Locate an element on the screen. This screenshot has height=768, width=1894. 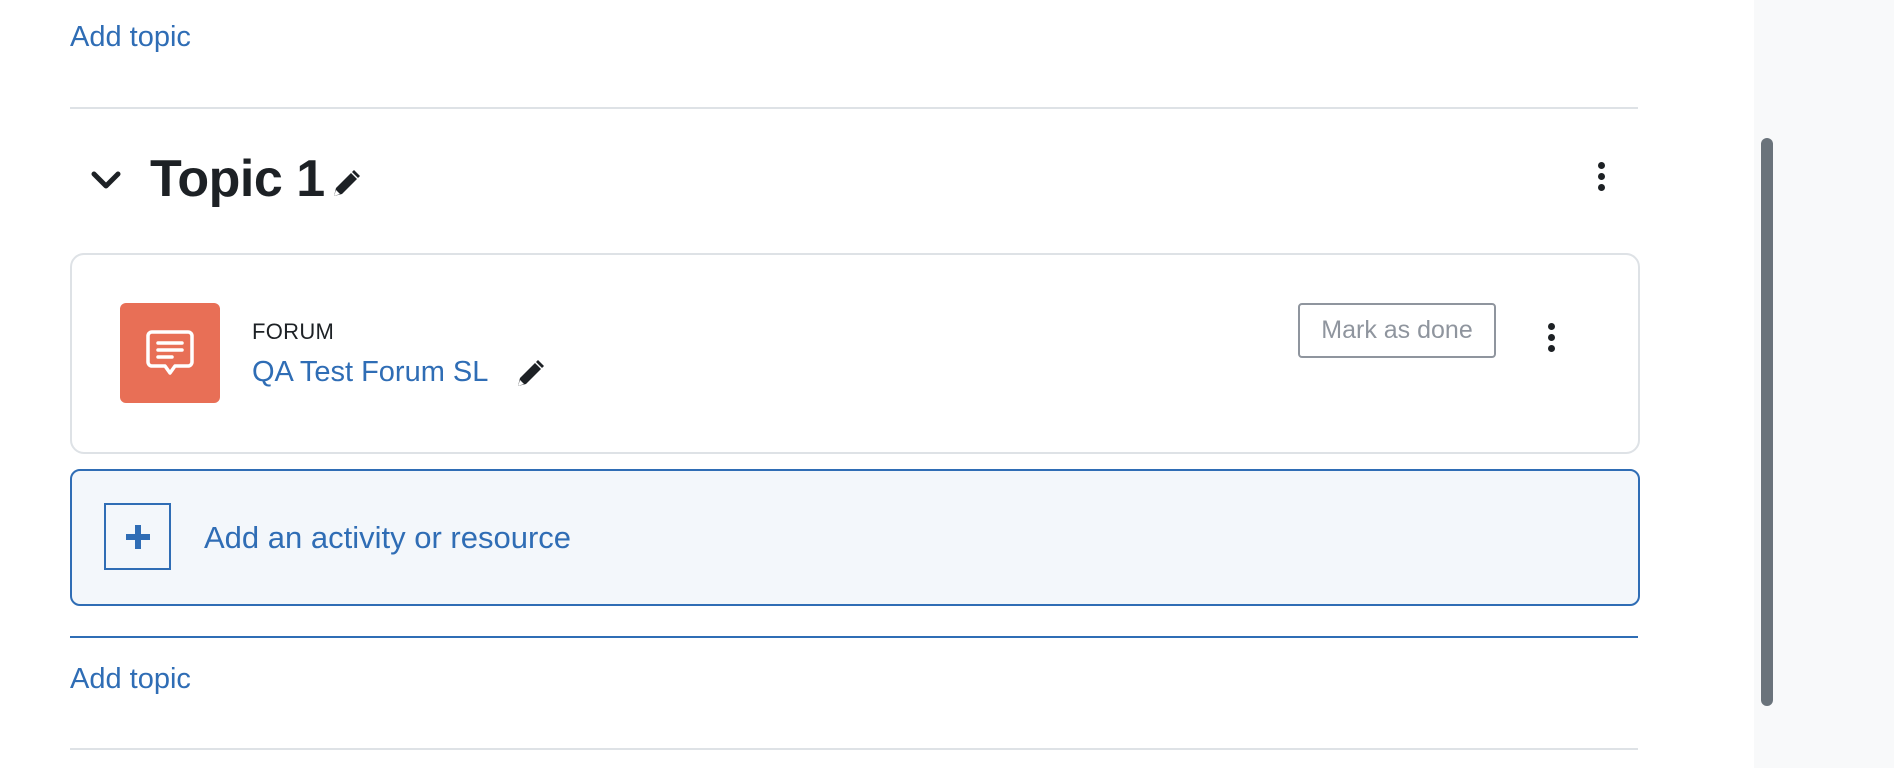
activity-actions-menu is located at coordinates (1551, 337).